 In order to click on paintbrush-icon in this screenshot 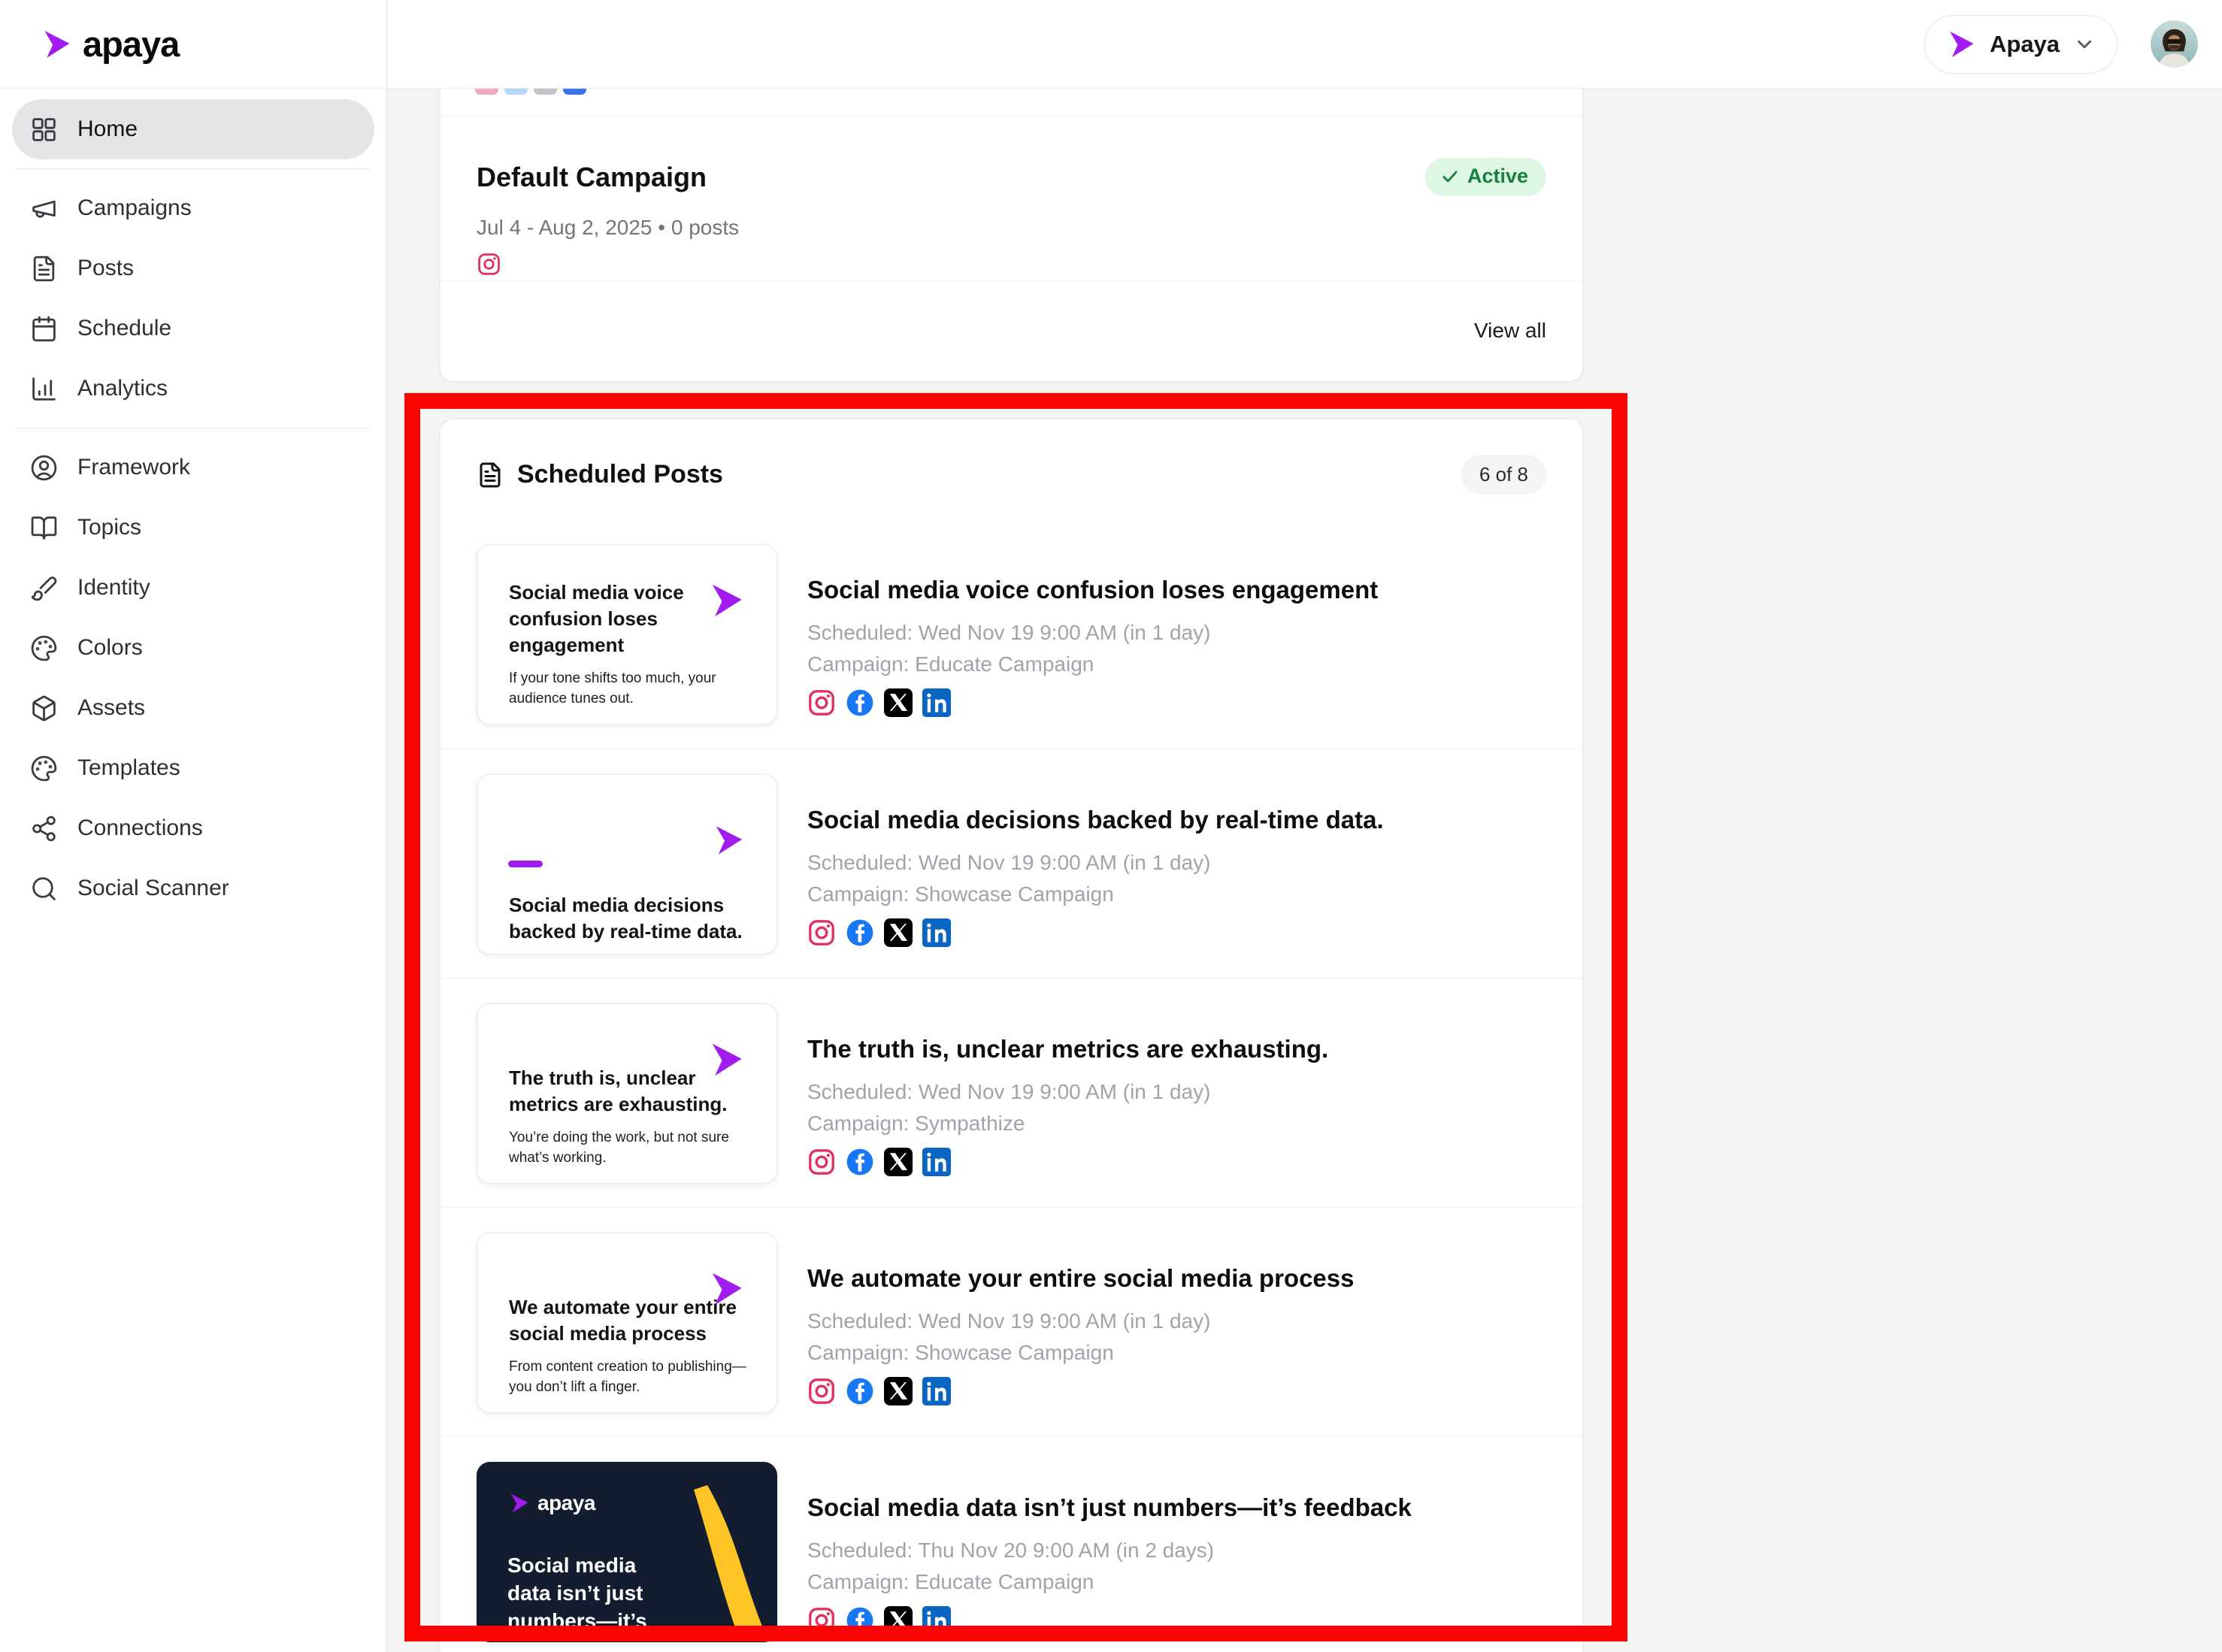, I will do `click(44, 589)`.